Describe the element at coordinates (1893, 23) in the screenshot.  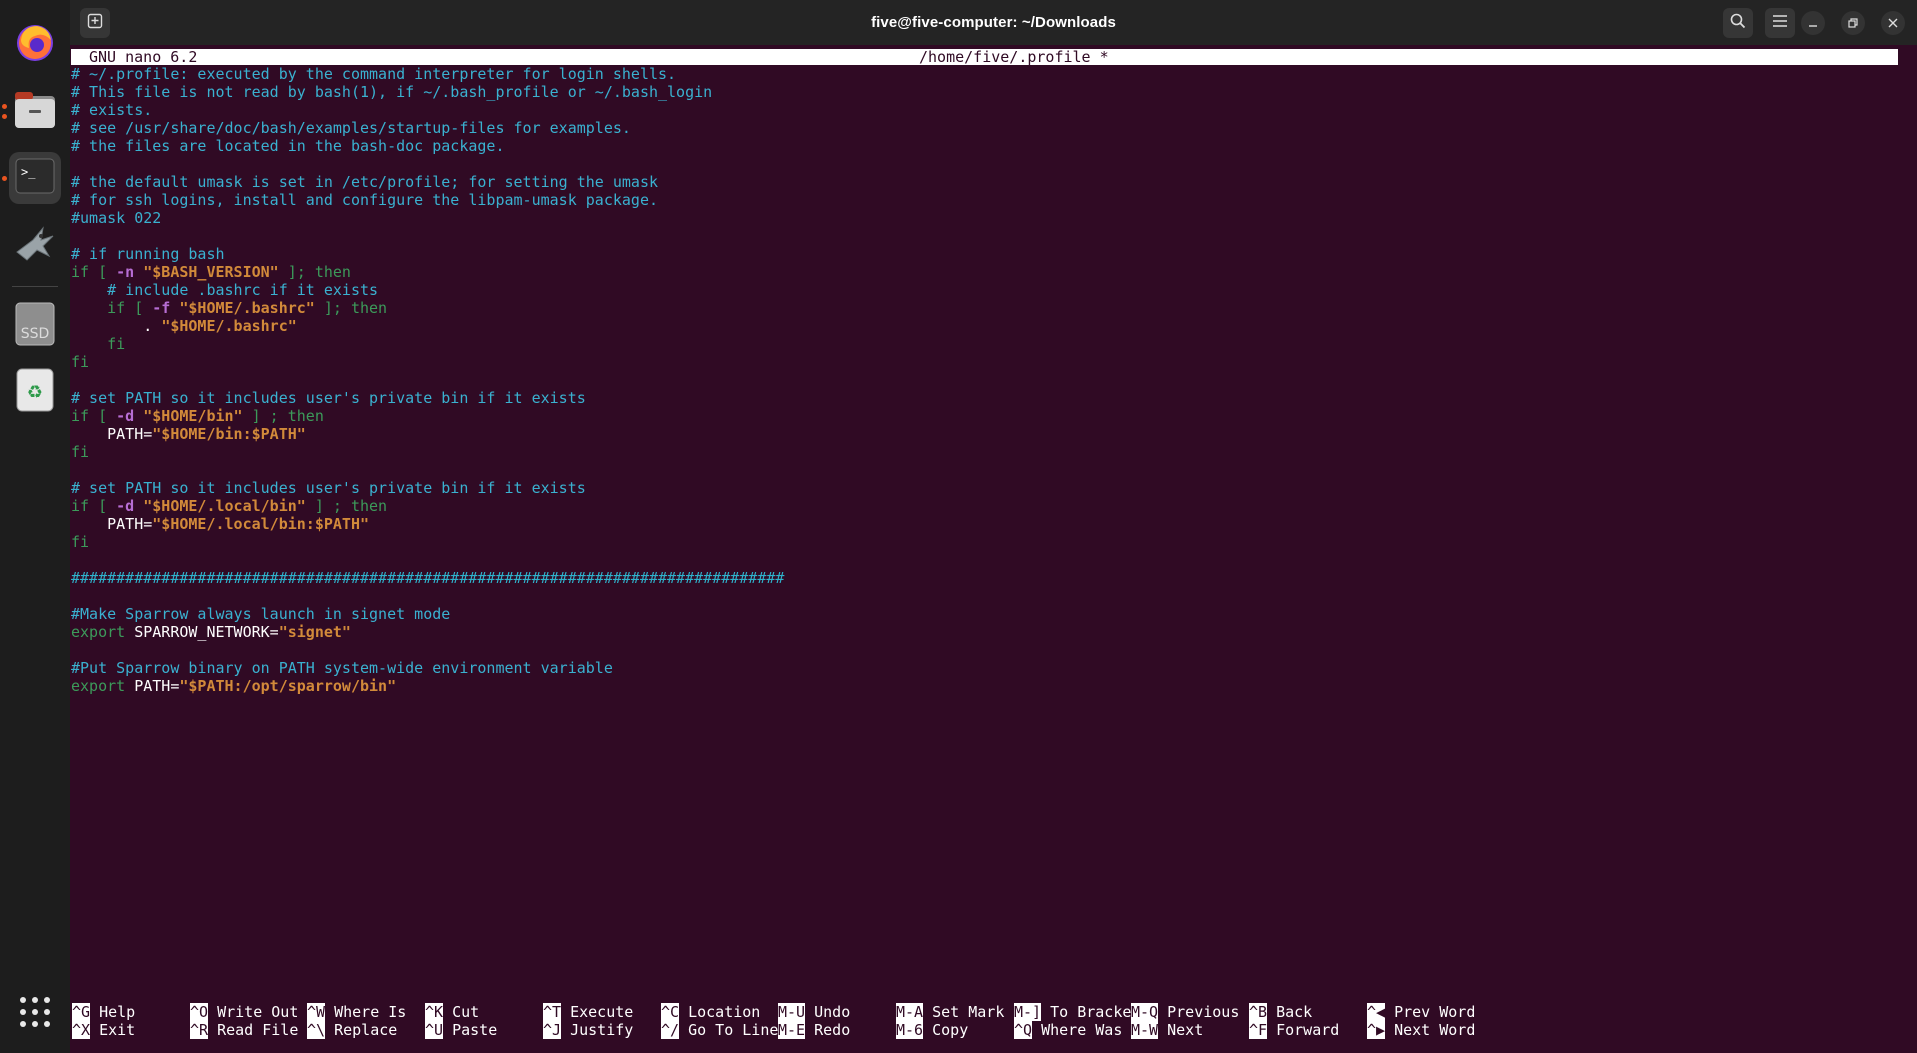
I see `close-button` at that location.